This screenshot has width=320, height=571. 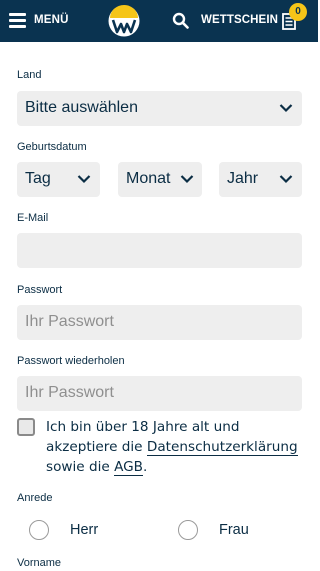 I want to click on password-repeat-placeholder: Ihr Passwort, so click(x=69, y=392).